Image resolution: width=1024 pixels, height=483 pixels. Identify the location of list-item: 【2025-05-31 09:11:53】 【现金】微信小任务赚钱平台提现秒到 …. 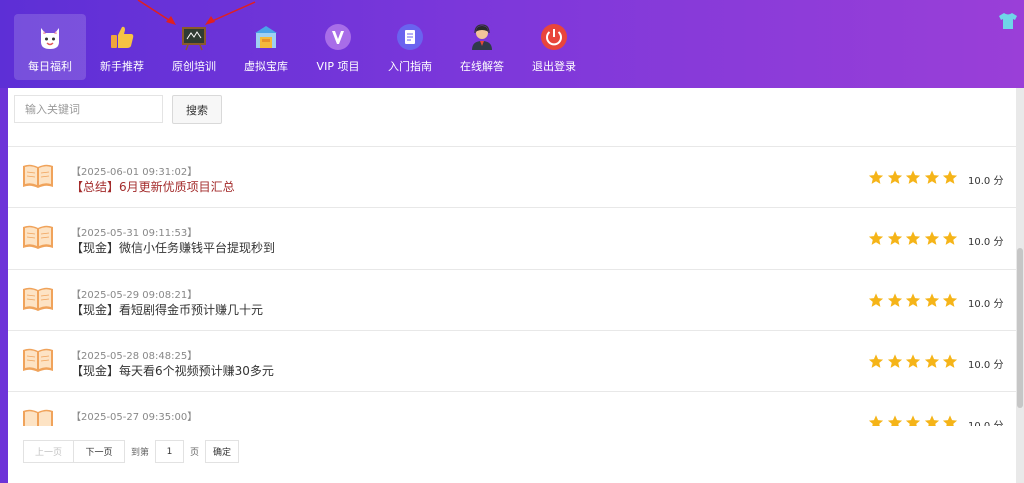
(512, 239).